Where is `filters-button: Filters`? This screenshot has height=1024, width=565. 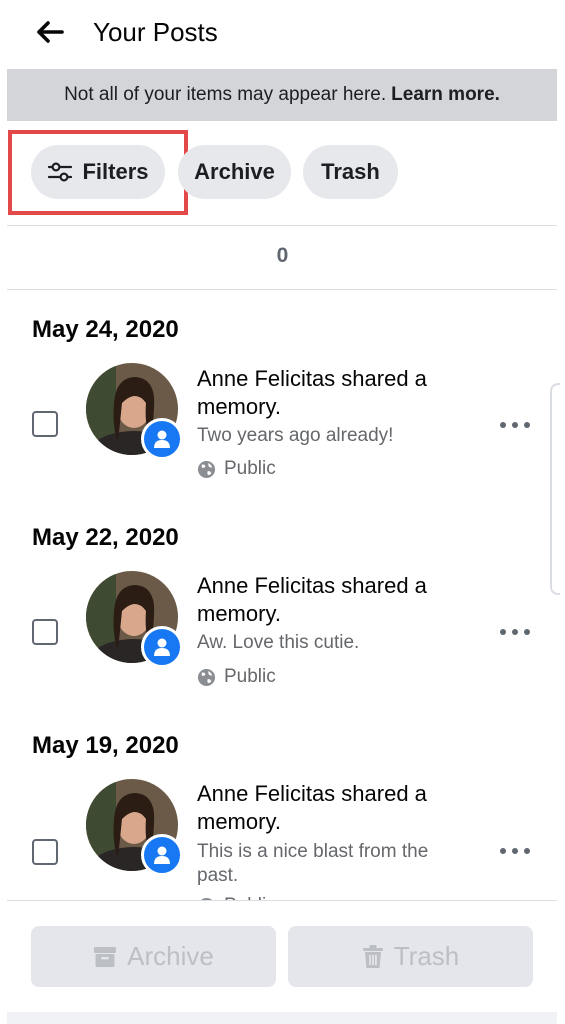 filters-button: Filters is located at coordinates (98, 172).